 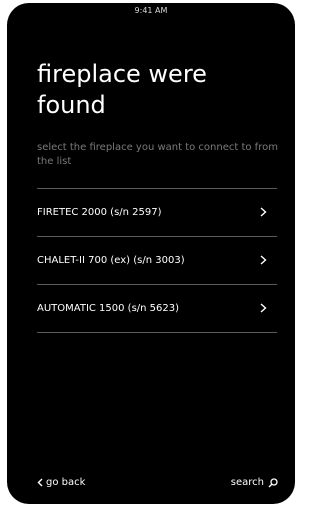 What do you see at coordinates (151, 10) in the screenshot?
I see `status-time: 9:41 AM` at bounding box center [151, 10].